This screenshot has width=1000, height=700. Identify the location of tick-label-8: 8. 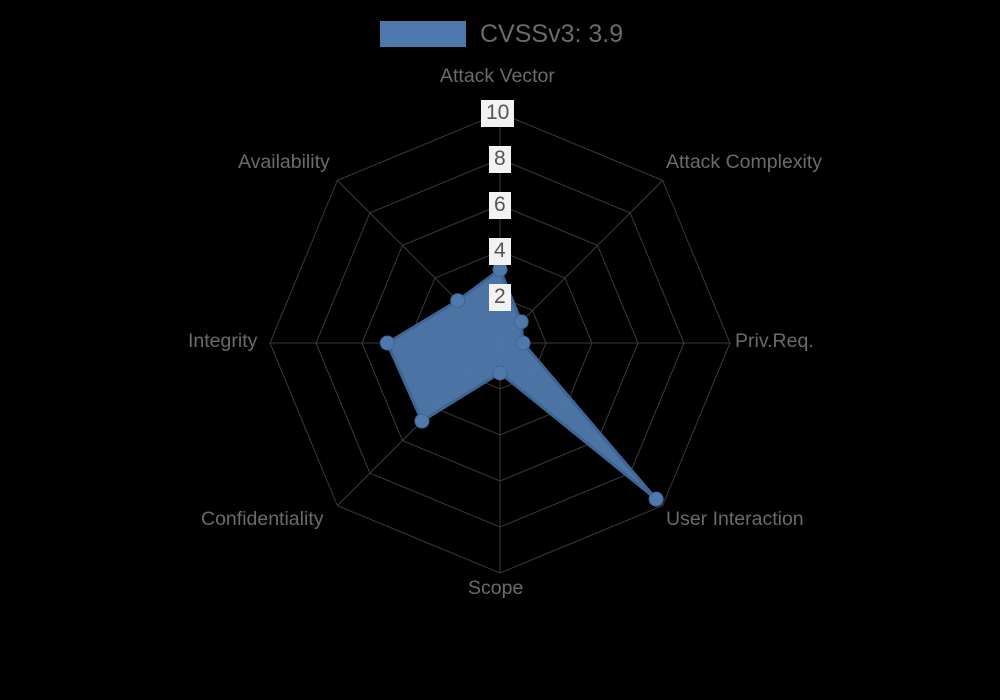
(500, 159).